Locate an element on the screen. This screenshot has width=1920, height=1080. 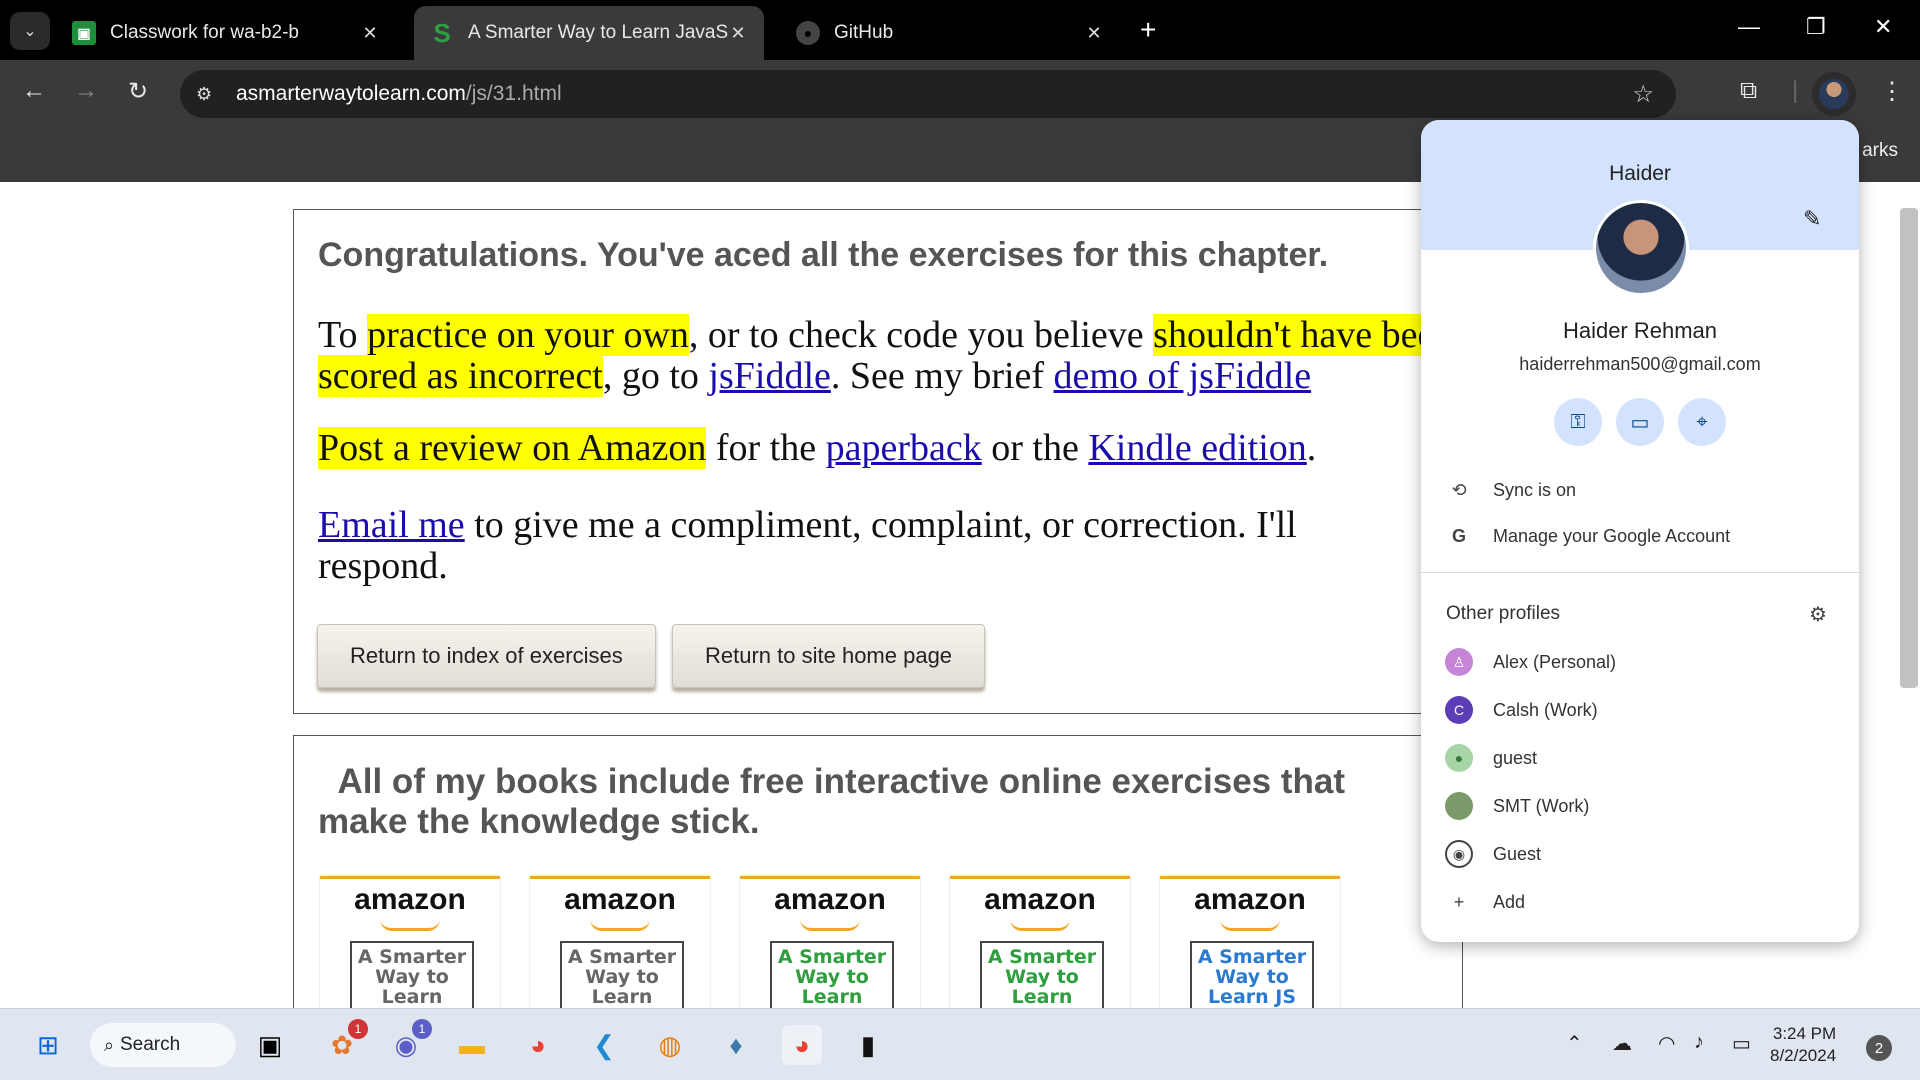
edit-pencil-icon: ✎ is located at coordinates (1812, 219).